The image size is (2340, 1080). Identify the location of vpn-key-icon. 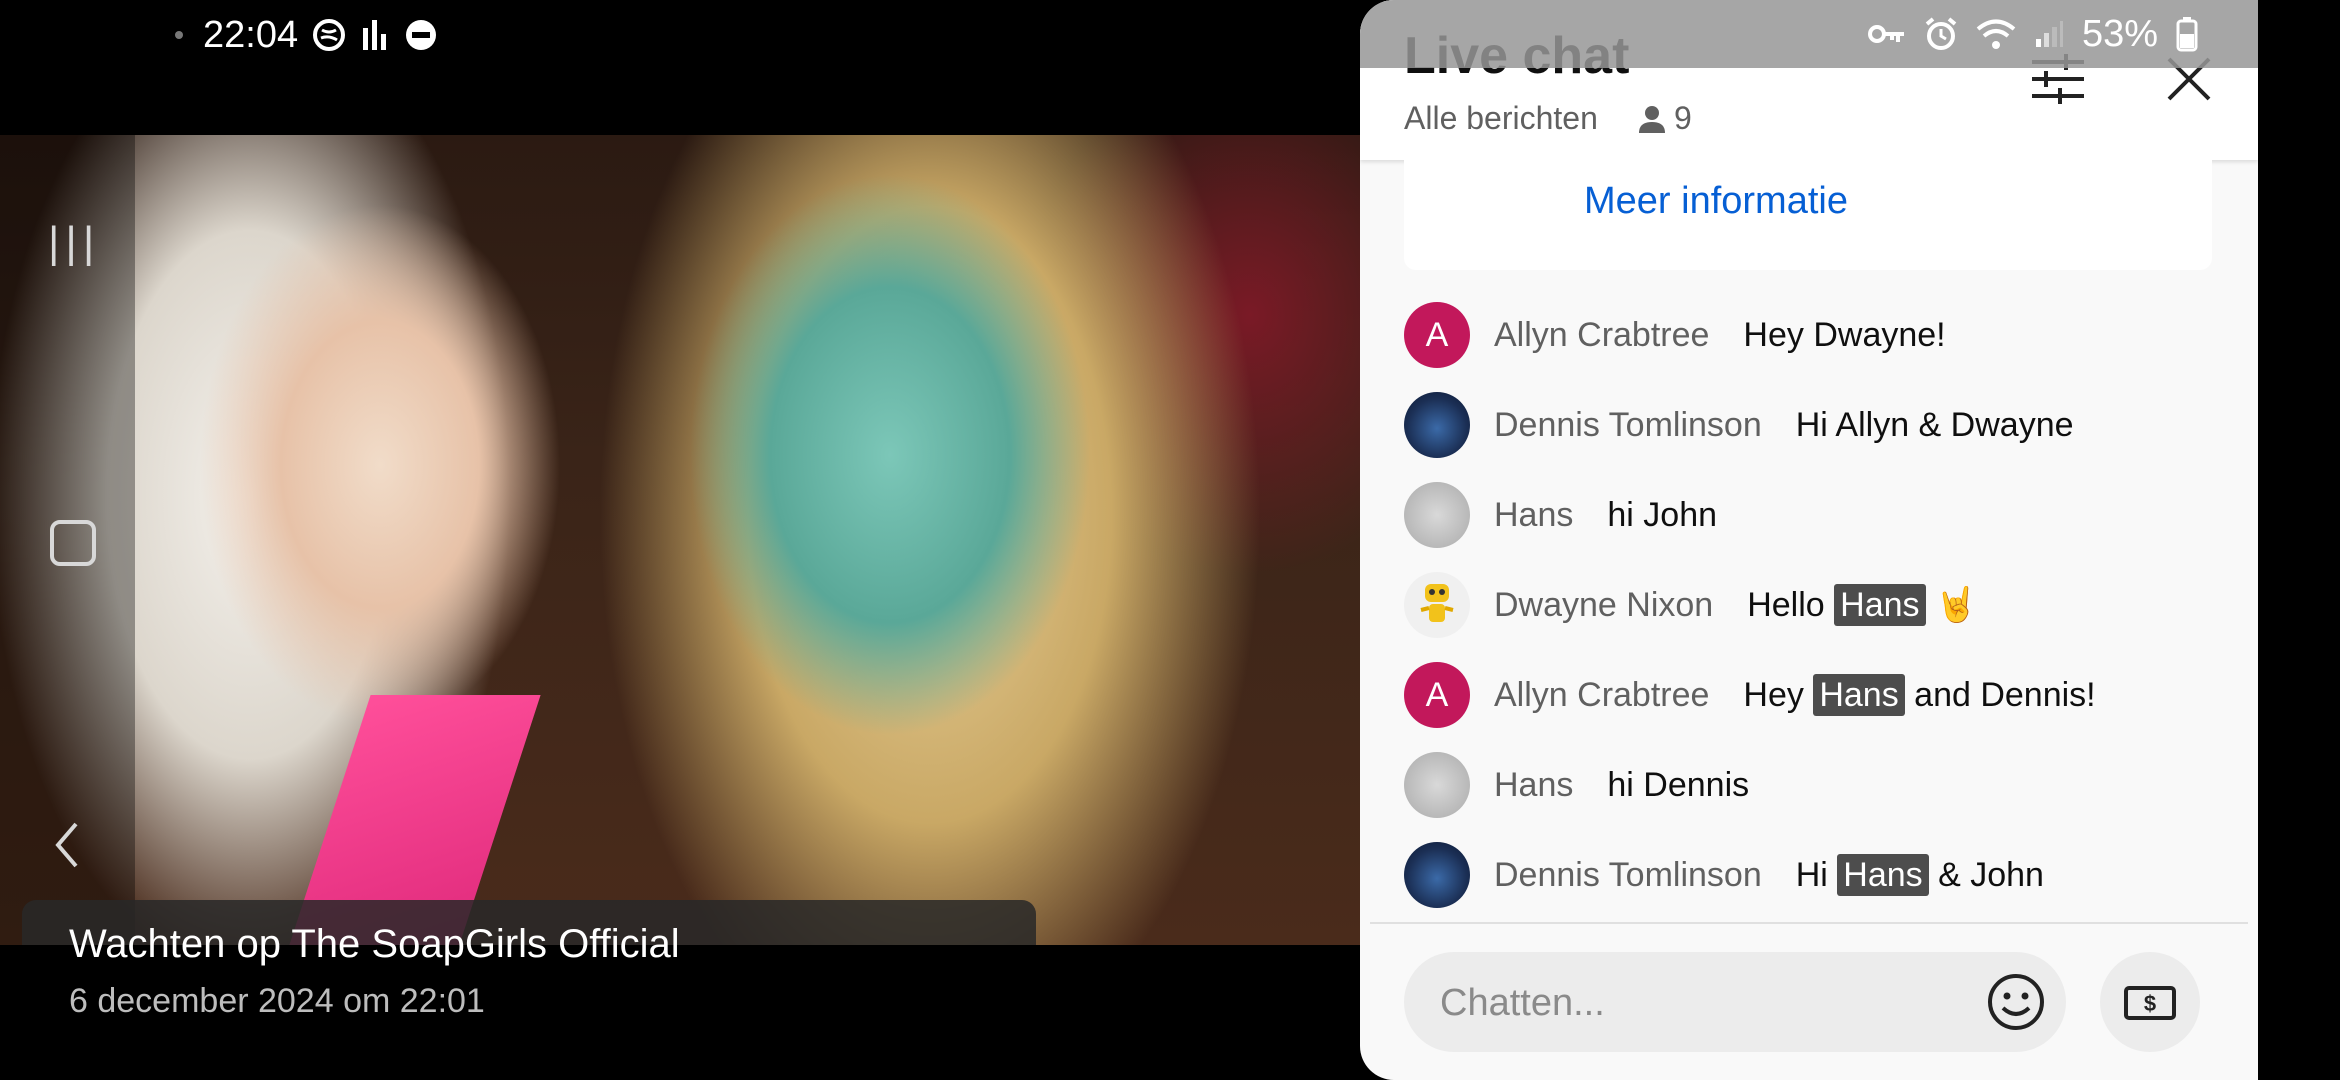
(1885, 34).